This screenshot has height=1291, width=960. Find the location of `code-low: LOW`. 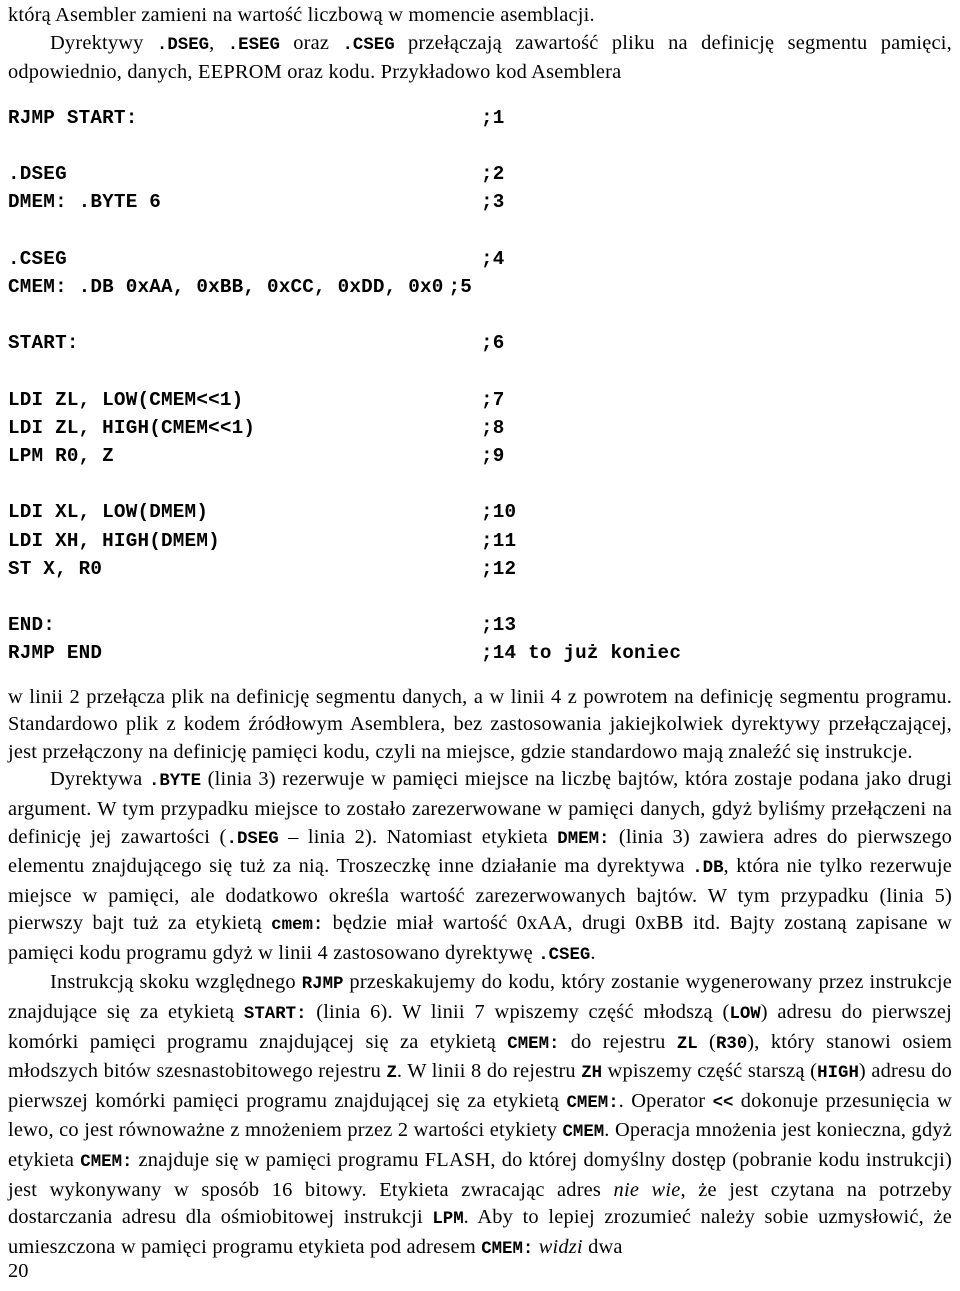

code-low: LOW is located at coordinates (745, 1015).